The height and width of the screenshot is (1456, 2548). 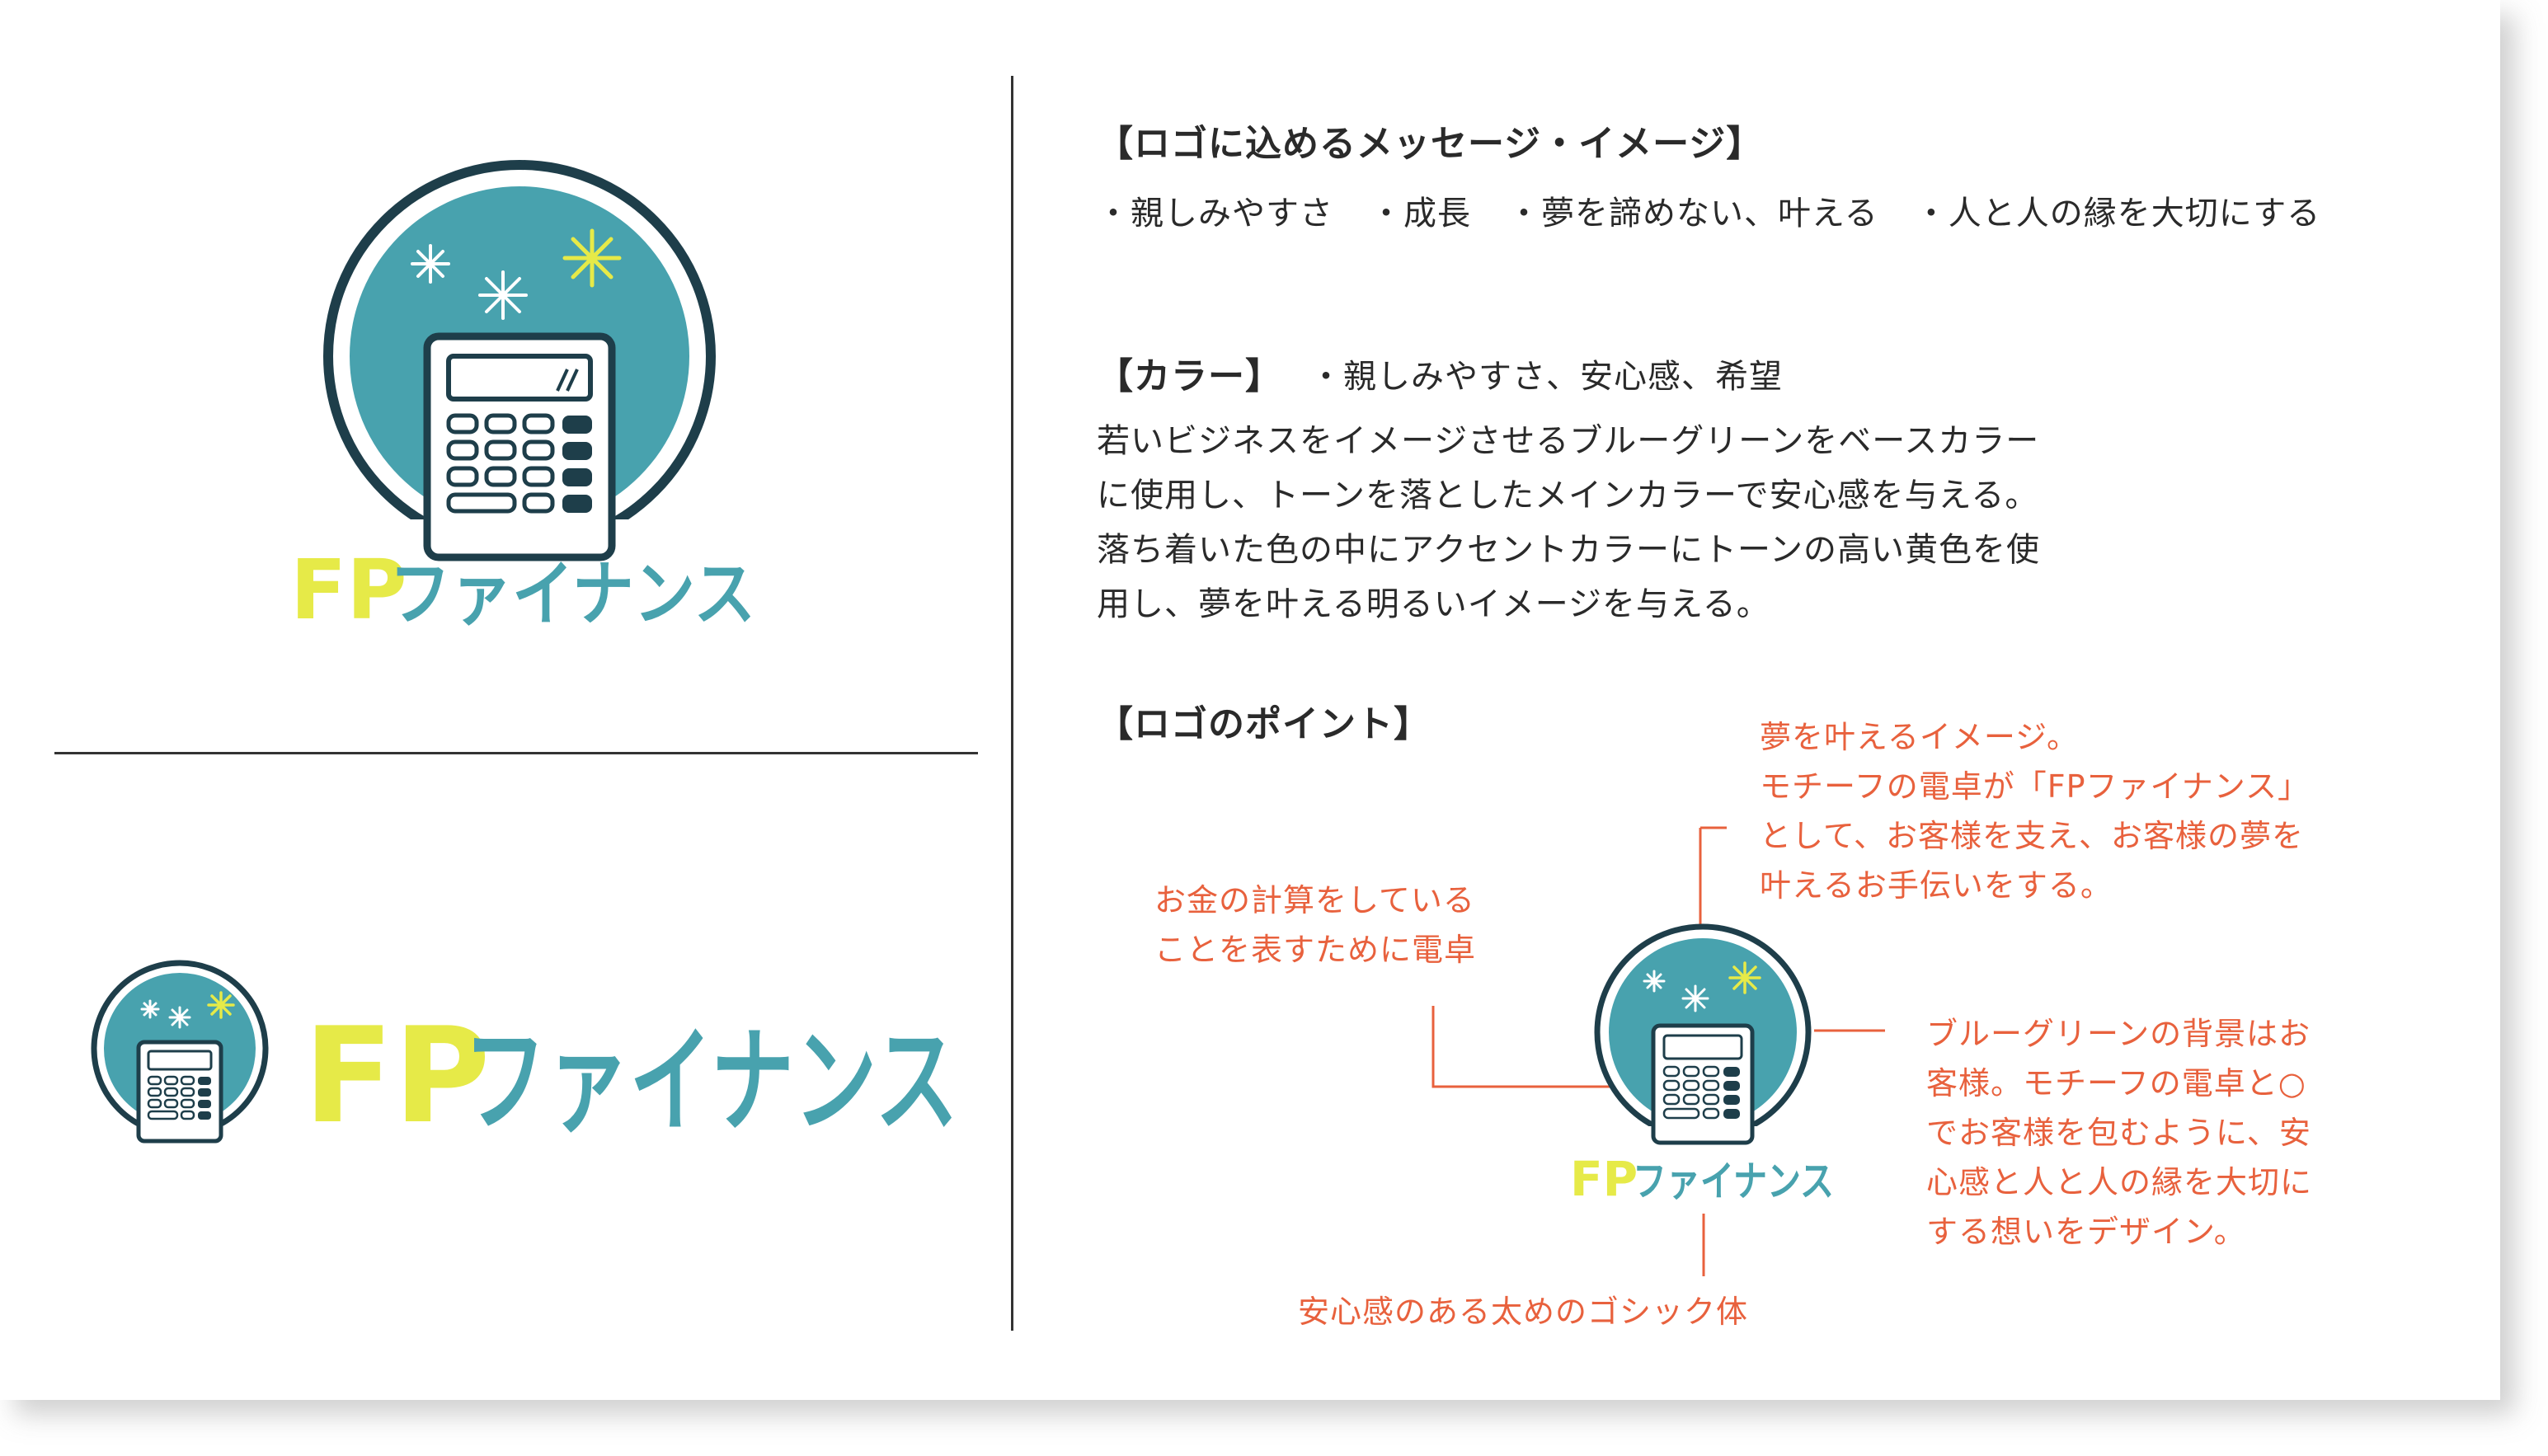 What do you see at coordinates (1604, 1179) in the screenshot?
I see `wordmark-fp: FP` at bounding box center [1604, 1179].